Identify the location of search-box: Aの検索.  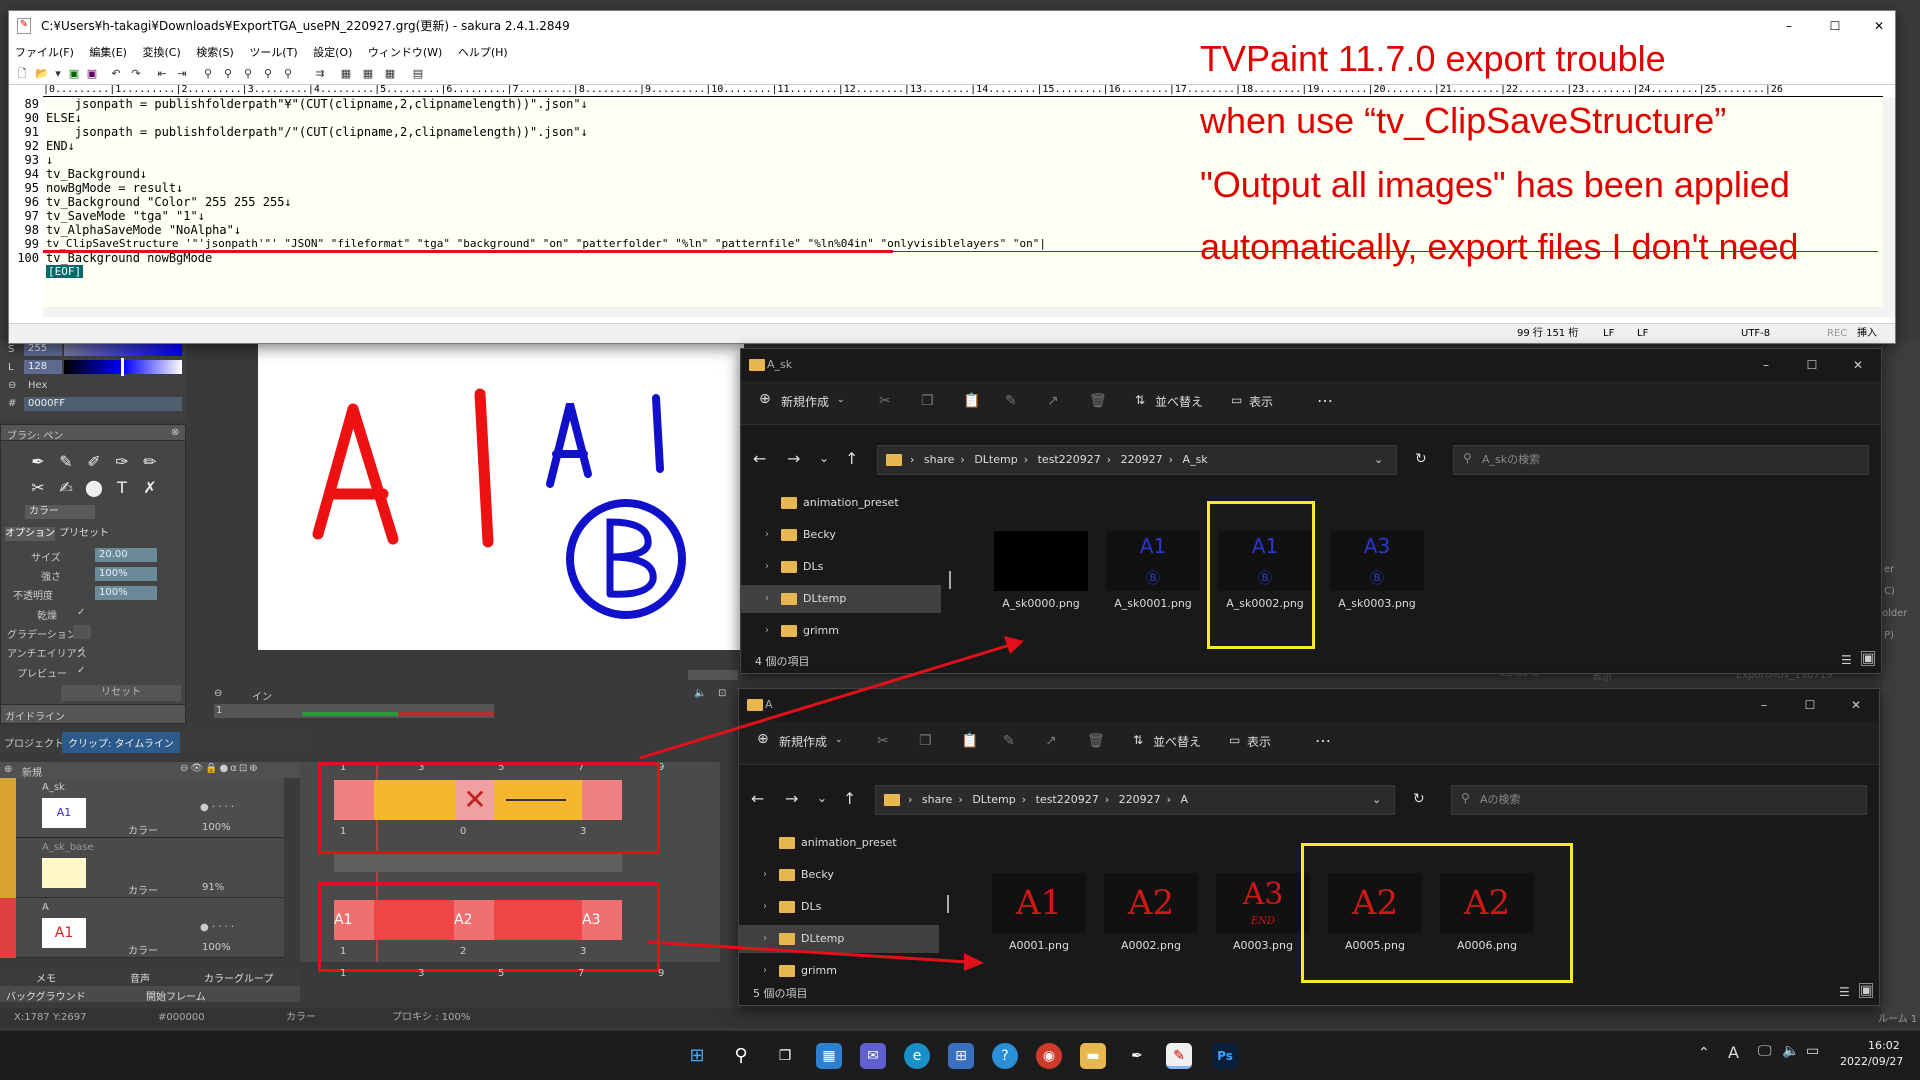
(1659, 800).